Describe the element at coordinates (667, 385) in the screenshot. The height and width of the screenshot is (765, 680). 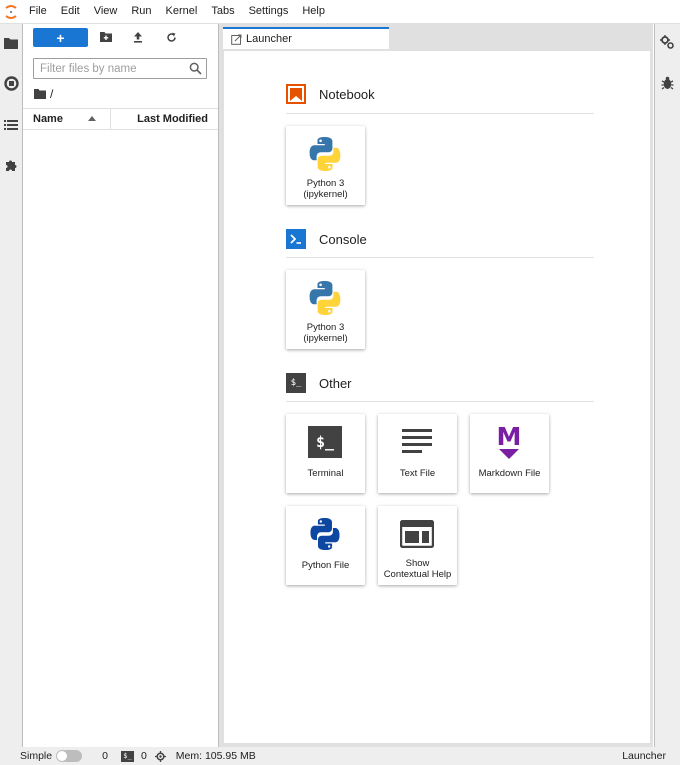
I see `right-sidebar` at that location.